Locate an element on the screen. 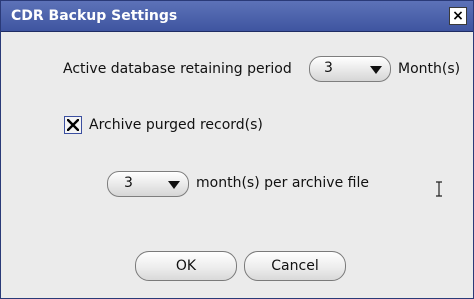 The image size is (474, 299). retention-period-dropdown: 3 is located at coordinates (350, 69).